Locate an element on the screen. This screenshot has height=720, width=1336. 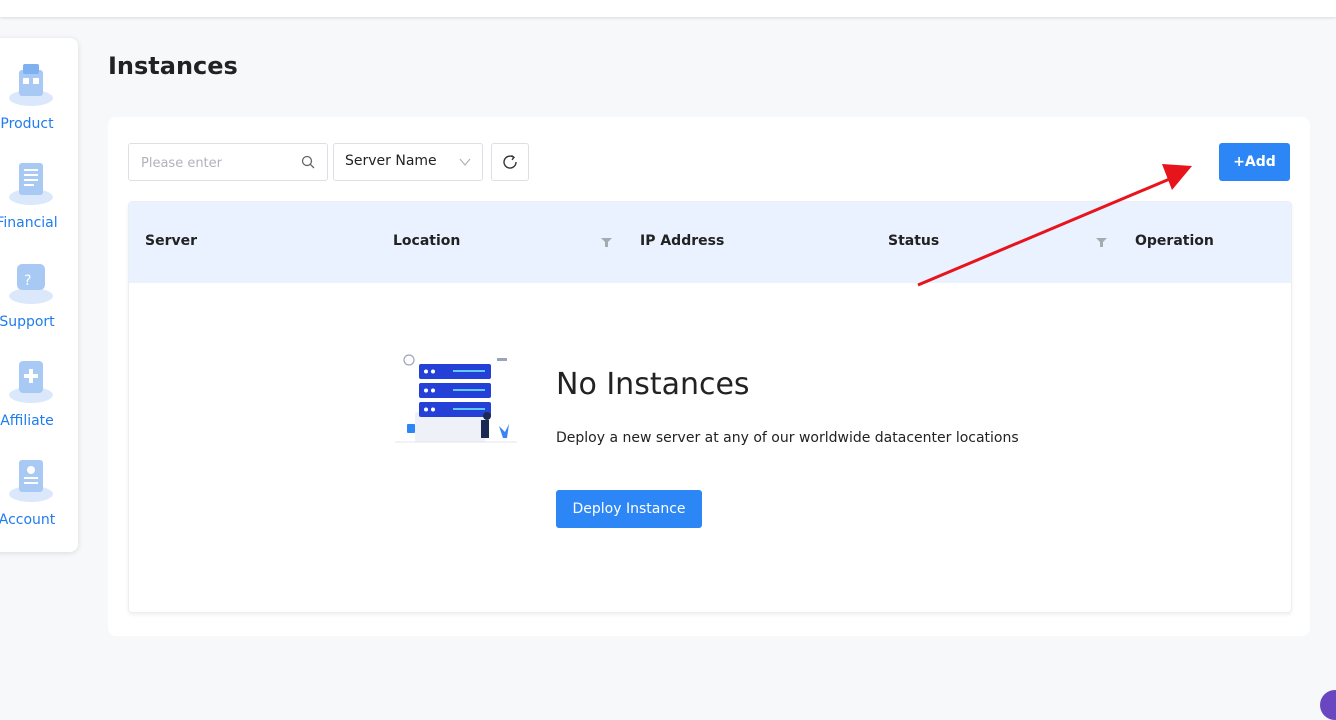
sidebar-item-label: Account is located at coordinates (28, 520).